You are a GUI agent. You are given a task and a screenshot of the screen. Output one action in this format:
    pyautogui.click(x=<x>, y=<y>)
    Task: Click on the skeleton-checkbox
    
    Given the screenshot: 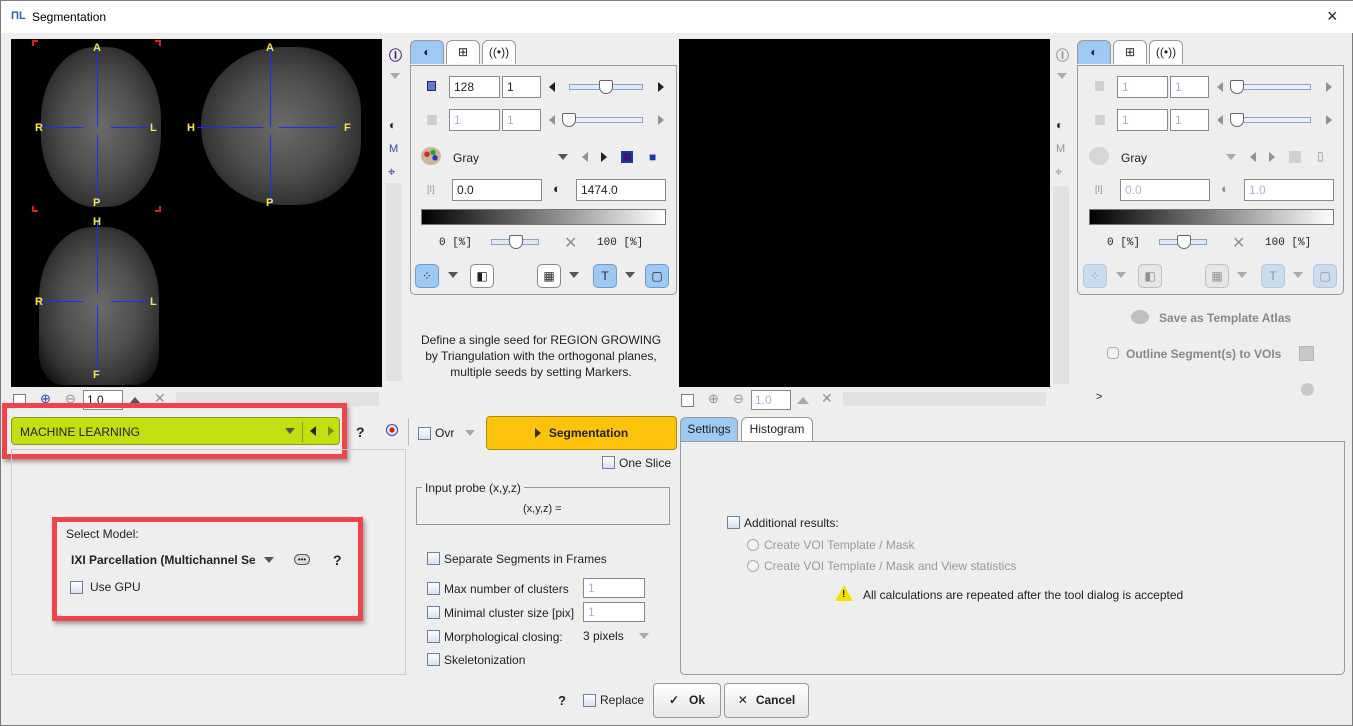 What is the action you would take?
    pyautogui.click(x=433, y=659)
    